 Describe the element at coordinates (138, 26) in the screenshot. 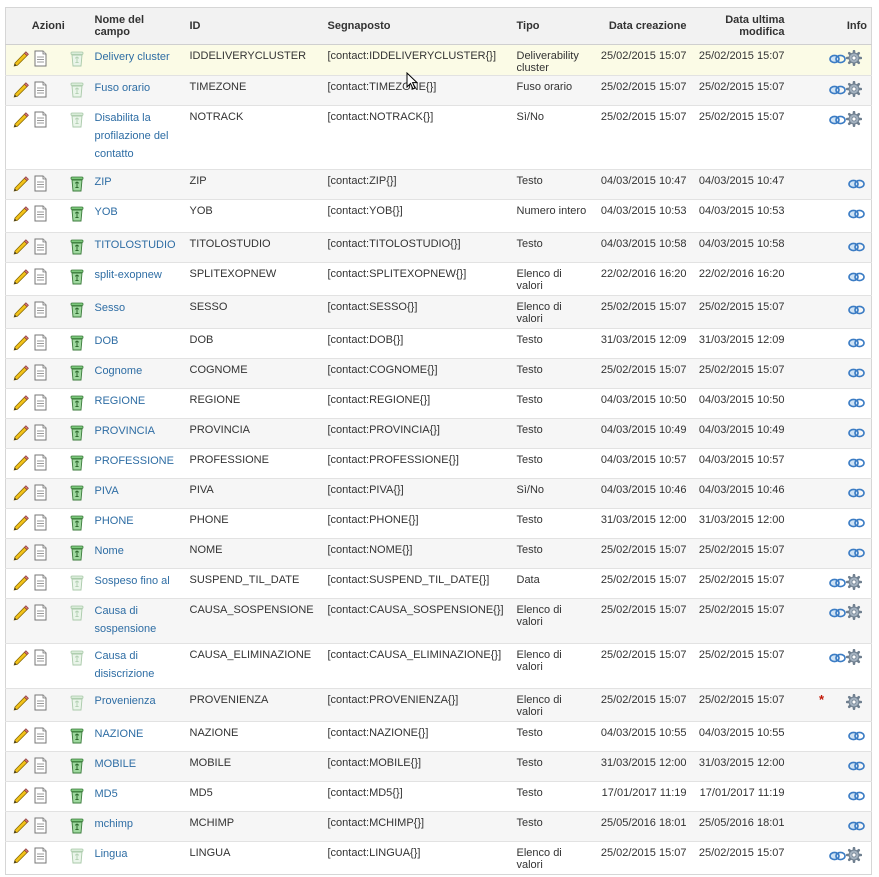

I see `header-nome-campo: Nome del campo` at that location.